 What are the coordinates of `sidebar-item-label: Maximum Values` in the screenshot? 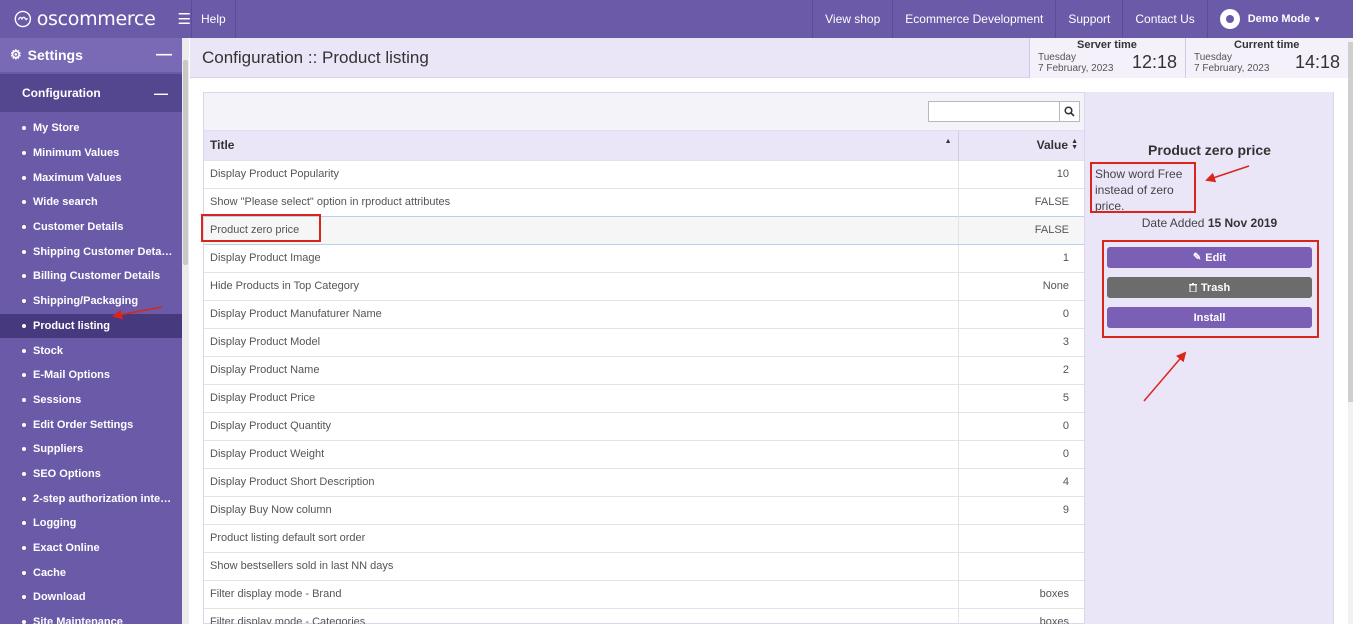 It's located at (77, 177).